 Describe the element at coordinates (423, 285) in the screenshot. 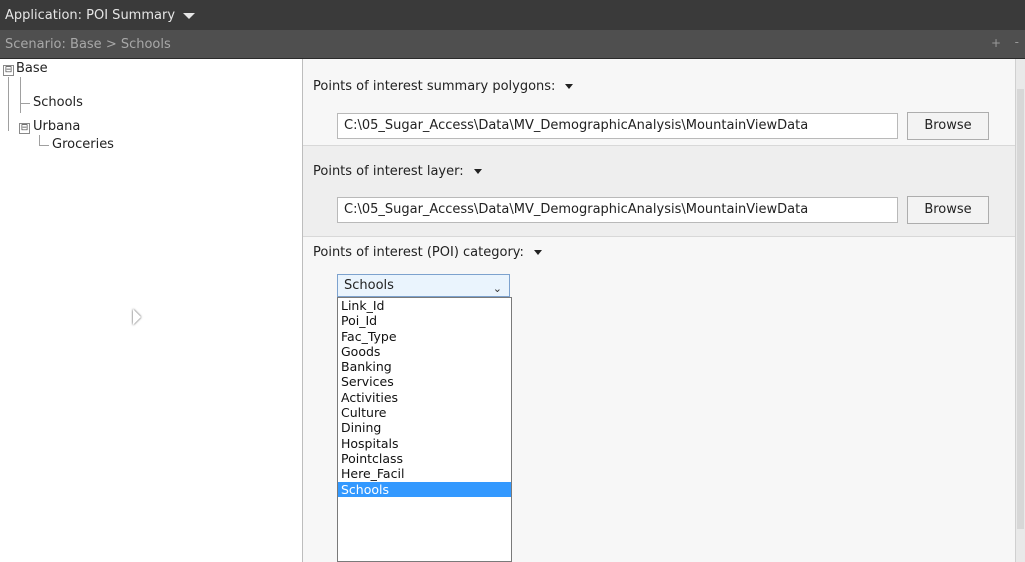

I see `category-select: Schools ⌄` at that location.